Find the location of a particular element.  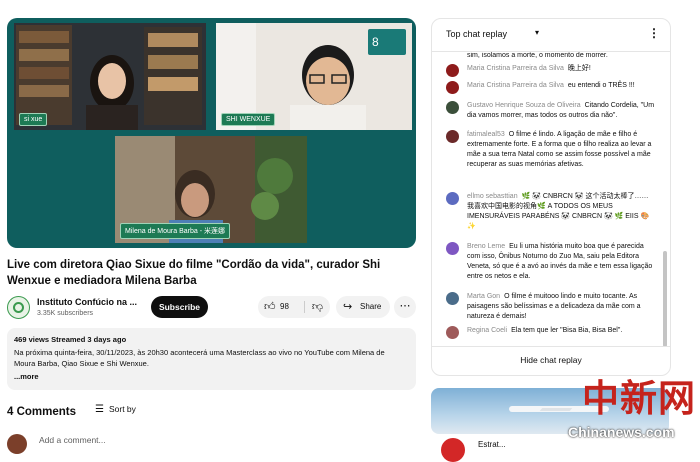

thumbs-down-icon: 👎︎ is located at coordinates (317, 307).